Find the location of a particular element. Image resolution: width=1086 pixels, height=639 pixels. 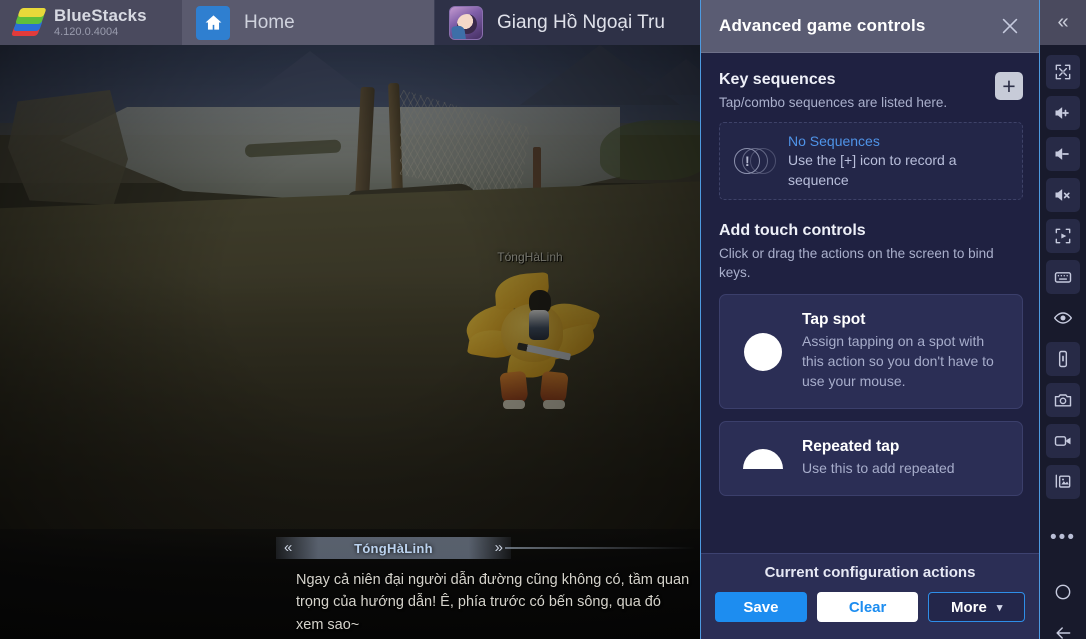

character-name-label: TóngHàLinh is located at coordinates (530, 257).